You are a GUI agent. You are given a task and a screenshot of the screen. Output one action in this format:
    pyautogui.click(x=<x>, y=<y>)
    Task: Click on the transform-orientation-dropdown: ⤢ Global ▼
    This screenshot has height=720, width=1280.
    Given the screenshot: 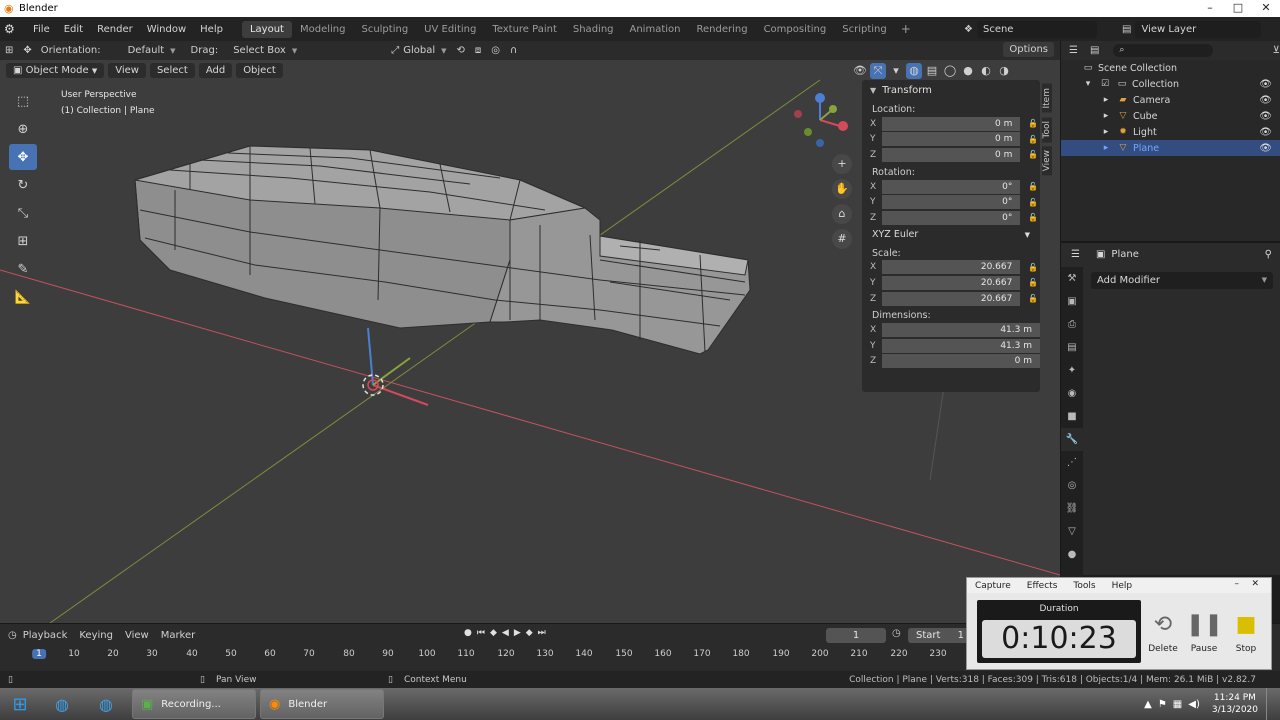 What is the action you would take?
    pyautogui.click(x=418, y=50)
    